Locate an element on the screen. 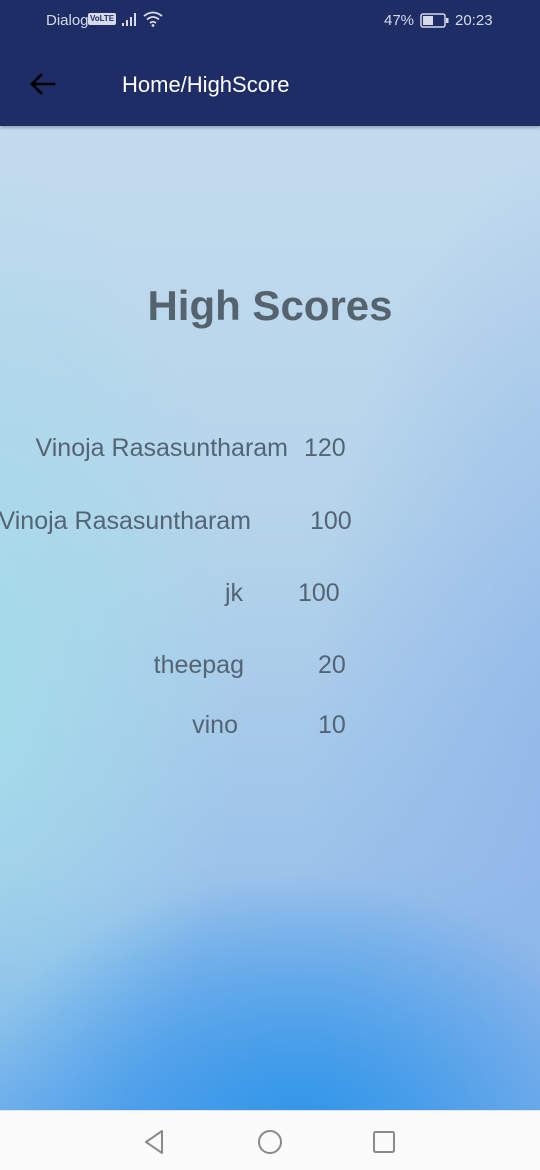  system-nav-bar is located at coordinates (270, 1140).